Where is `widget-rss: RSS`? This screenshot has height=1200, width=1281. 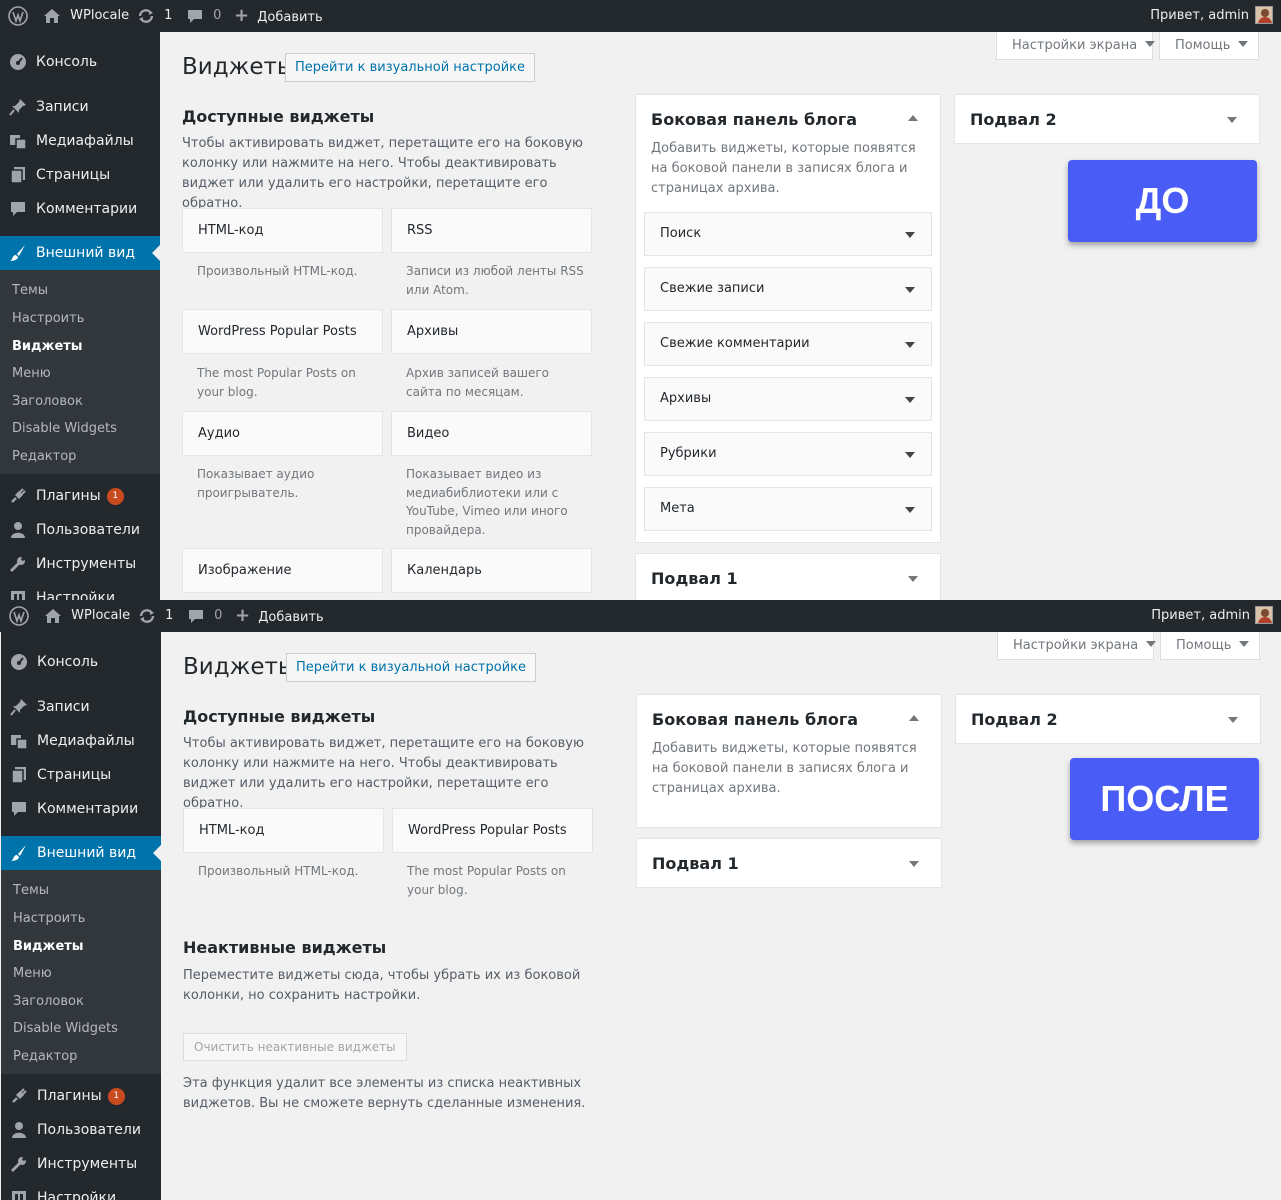
widget-rss: RSS is located at coordinates (491, 230).